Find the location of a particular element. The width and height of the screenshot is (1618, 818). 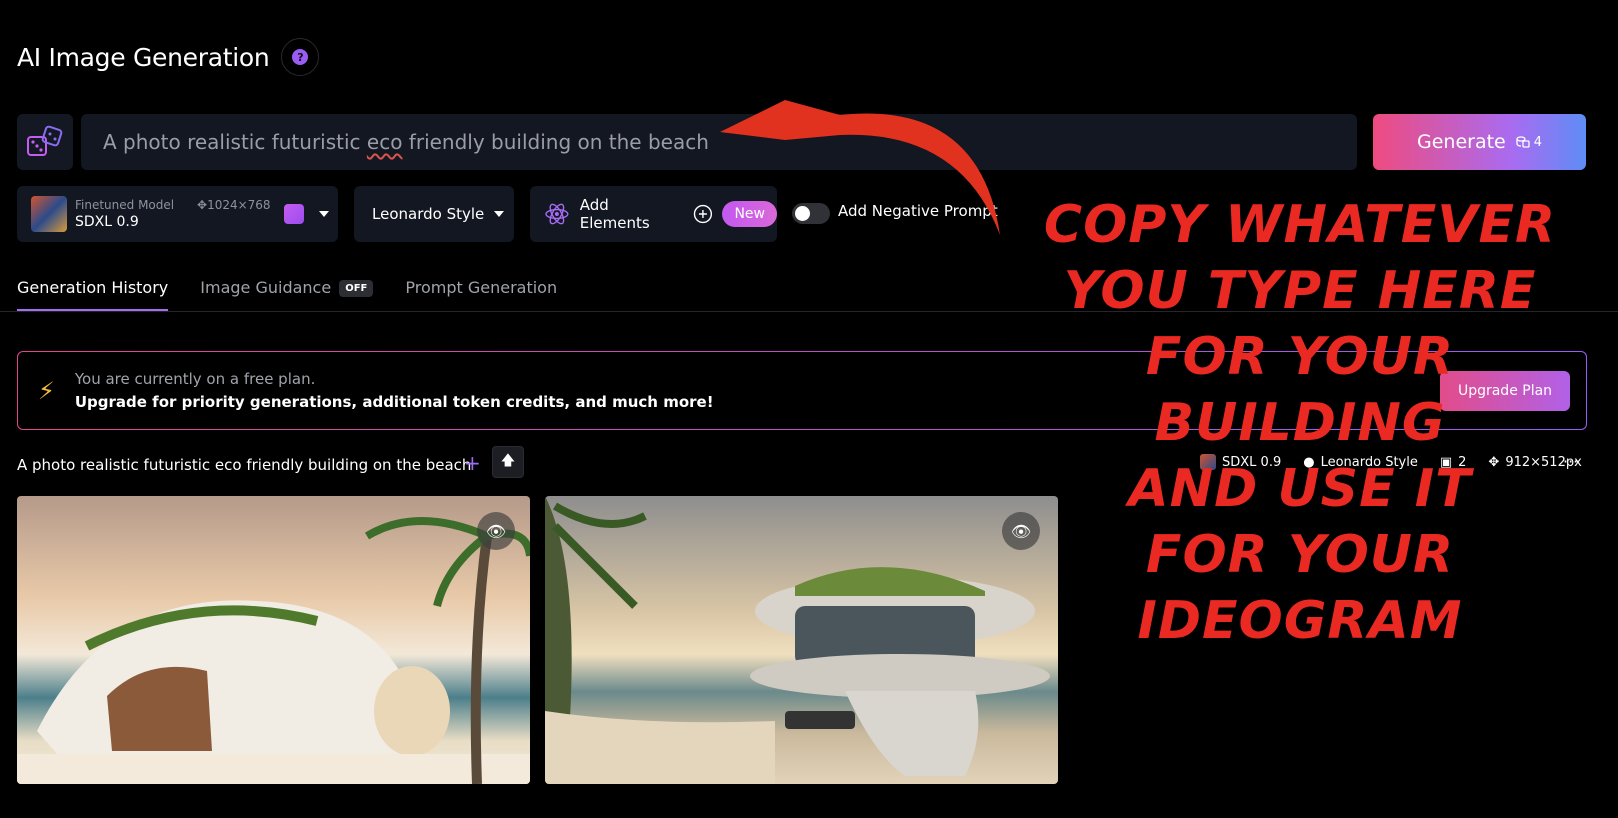

generation-meta: SDXL 0.9 ● Leonardo Style ▣ 2 ✥ 912×512px is located at coordinates (1391, 462).